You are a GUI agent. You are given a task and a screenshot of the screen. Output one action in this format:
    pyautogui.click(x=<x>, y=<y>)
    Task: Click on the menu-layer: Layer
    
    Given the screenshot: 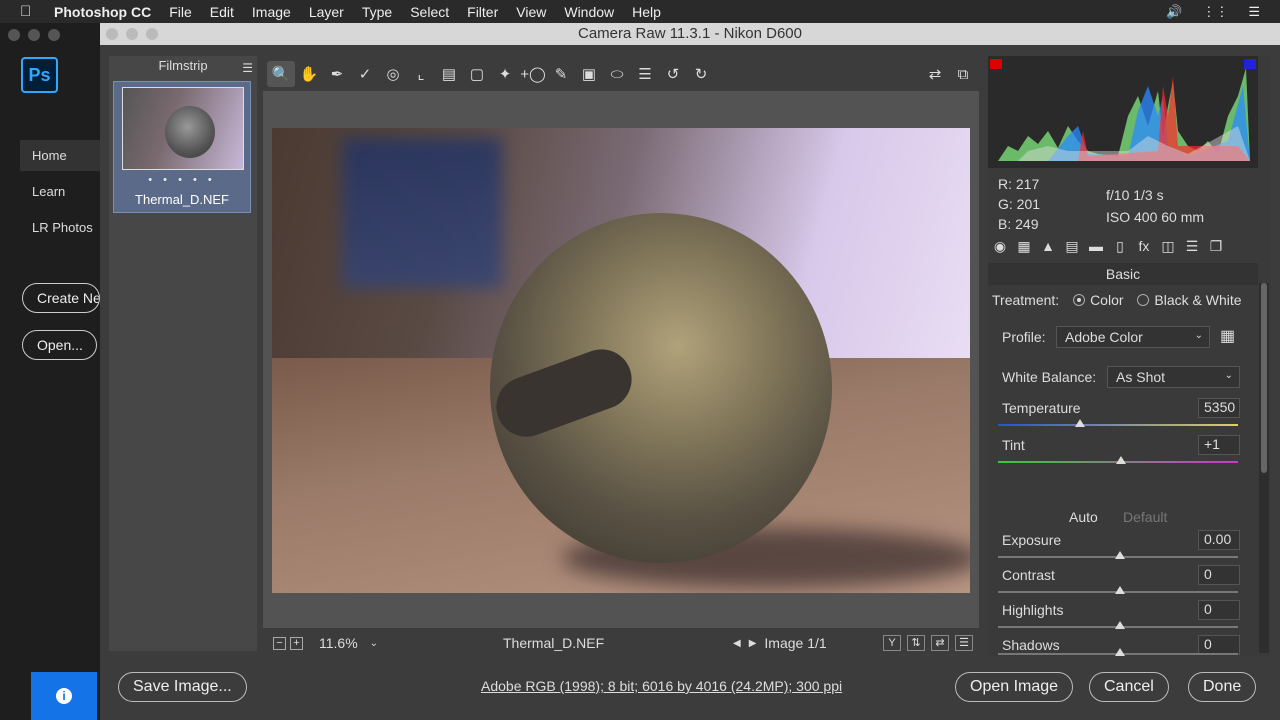 What is the action you would take?
    pyautogui.click(x=326, y=12)
    